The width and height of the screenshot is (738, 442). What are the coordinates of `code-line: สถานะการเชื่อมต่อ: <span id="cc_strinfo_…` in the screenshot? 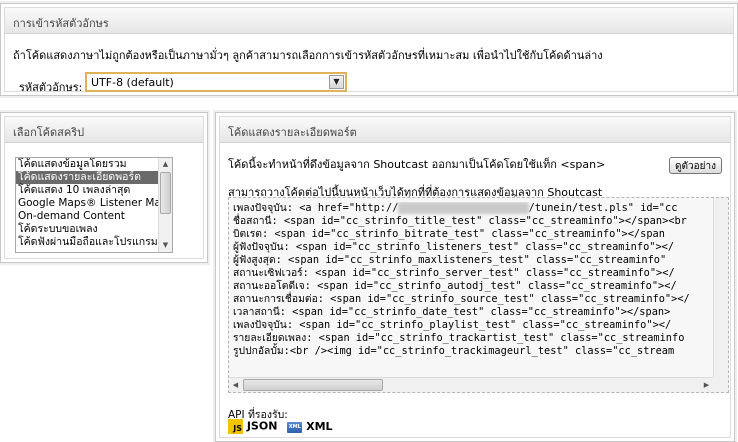 It's located at (472, 299).